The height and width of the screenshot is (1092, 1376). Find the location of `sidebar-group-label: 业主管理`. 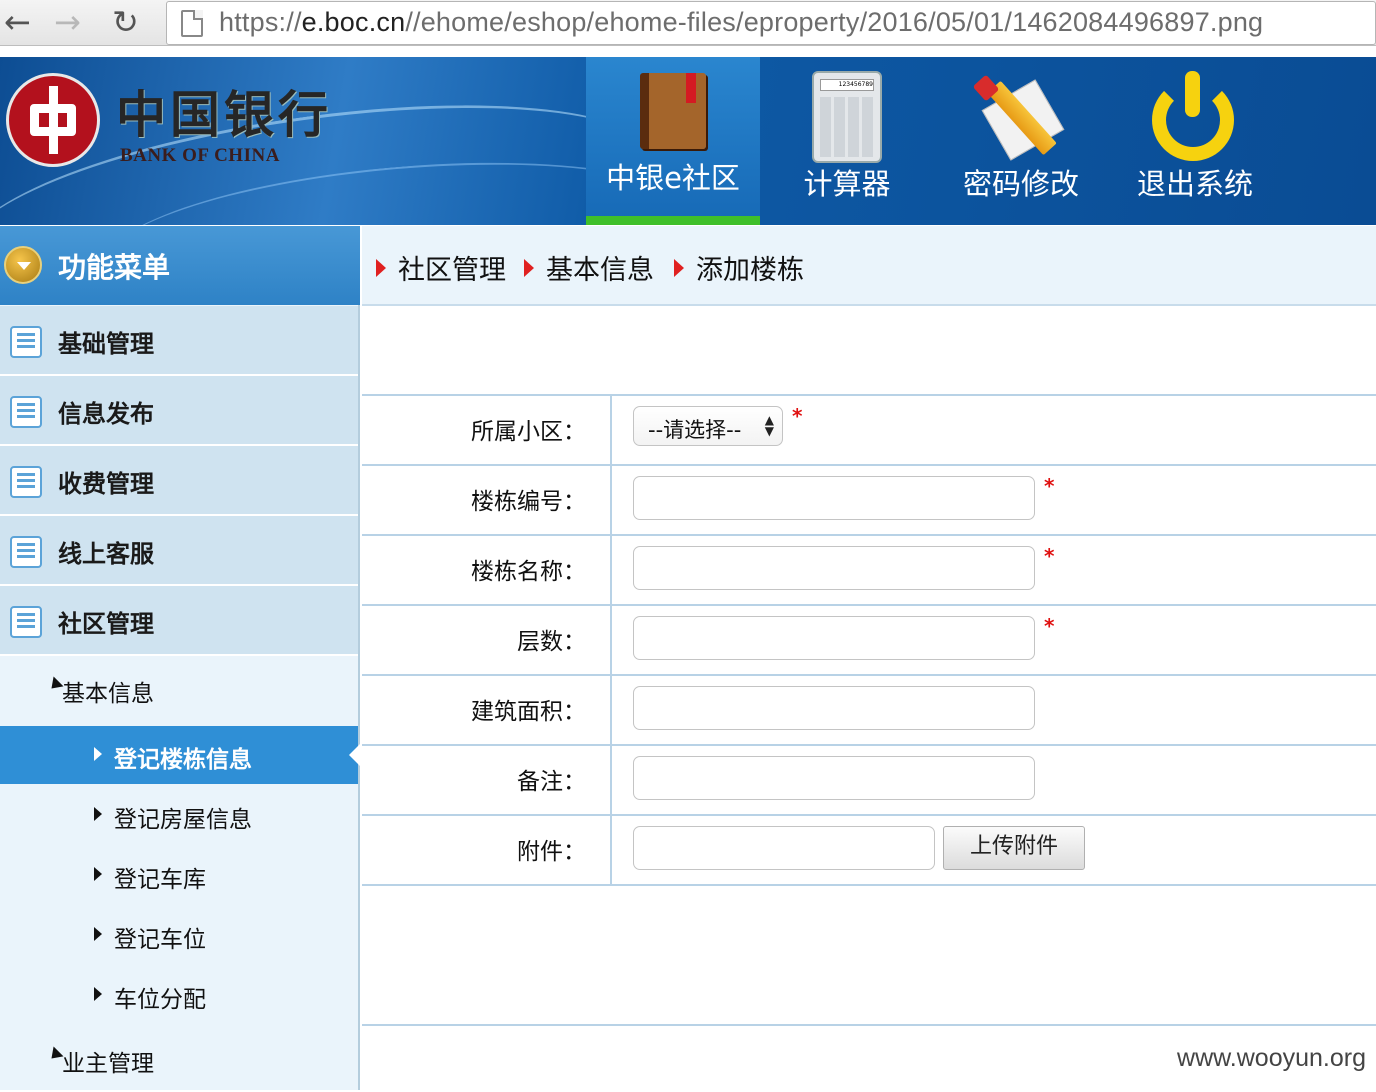

sidebar-group-label: 业主管理 is located at coordinates (108, 1064).